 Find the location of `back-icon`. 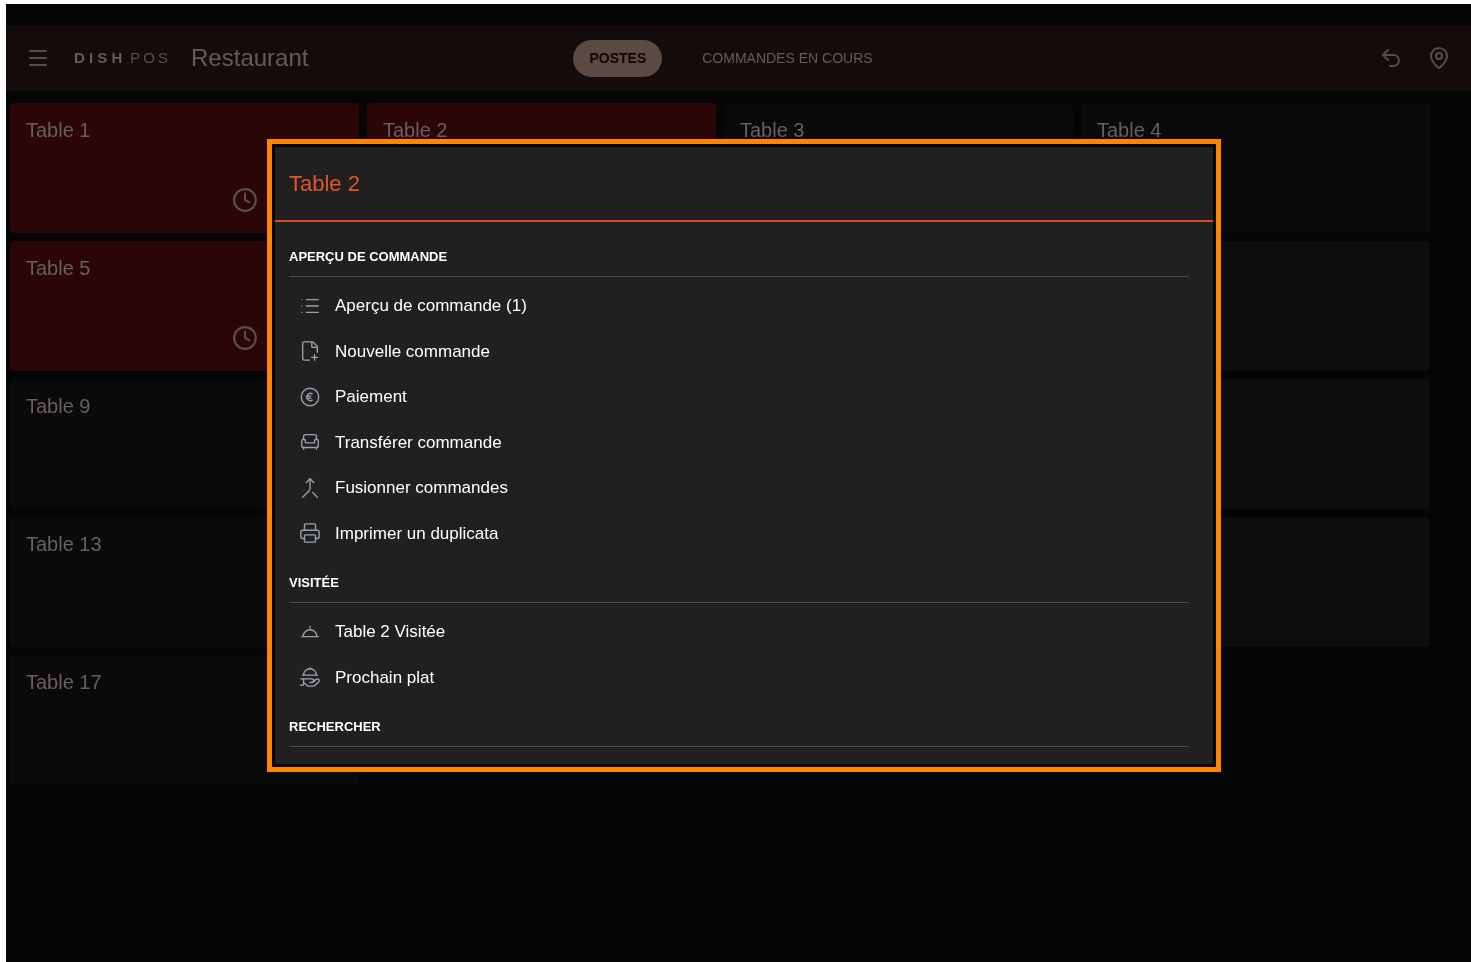

back-icon is located at coordinates (1391, 58).